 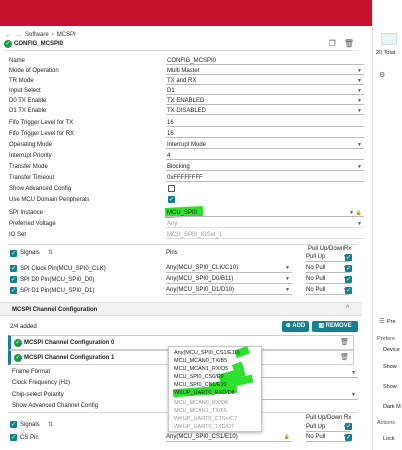 I want to click on copy-icon: ❐, so click(x=332, y=43).